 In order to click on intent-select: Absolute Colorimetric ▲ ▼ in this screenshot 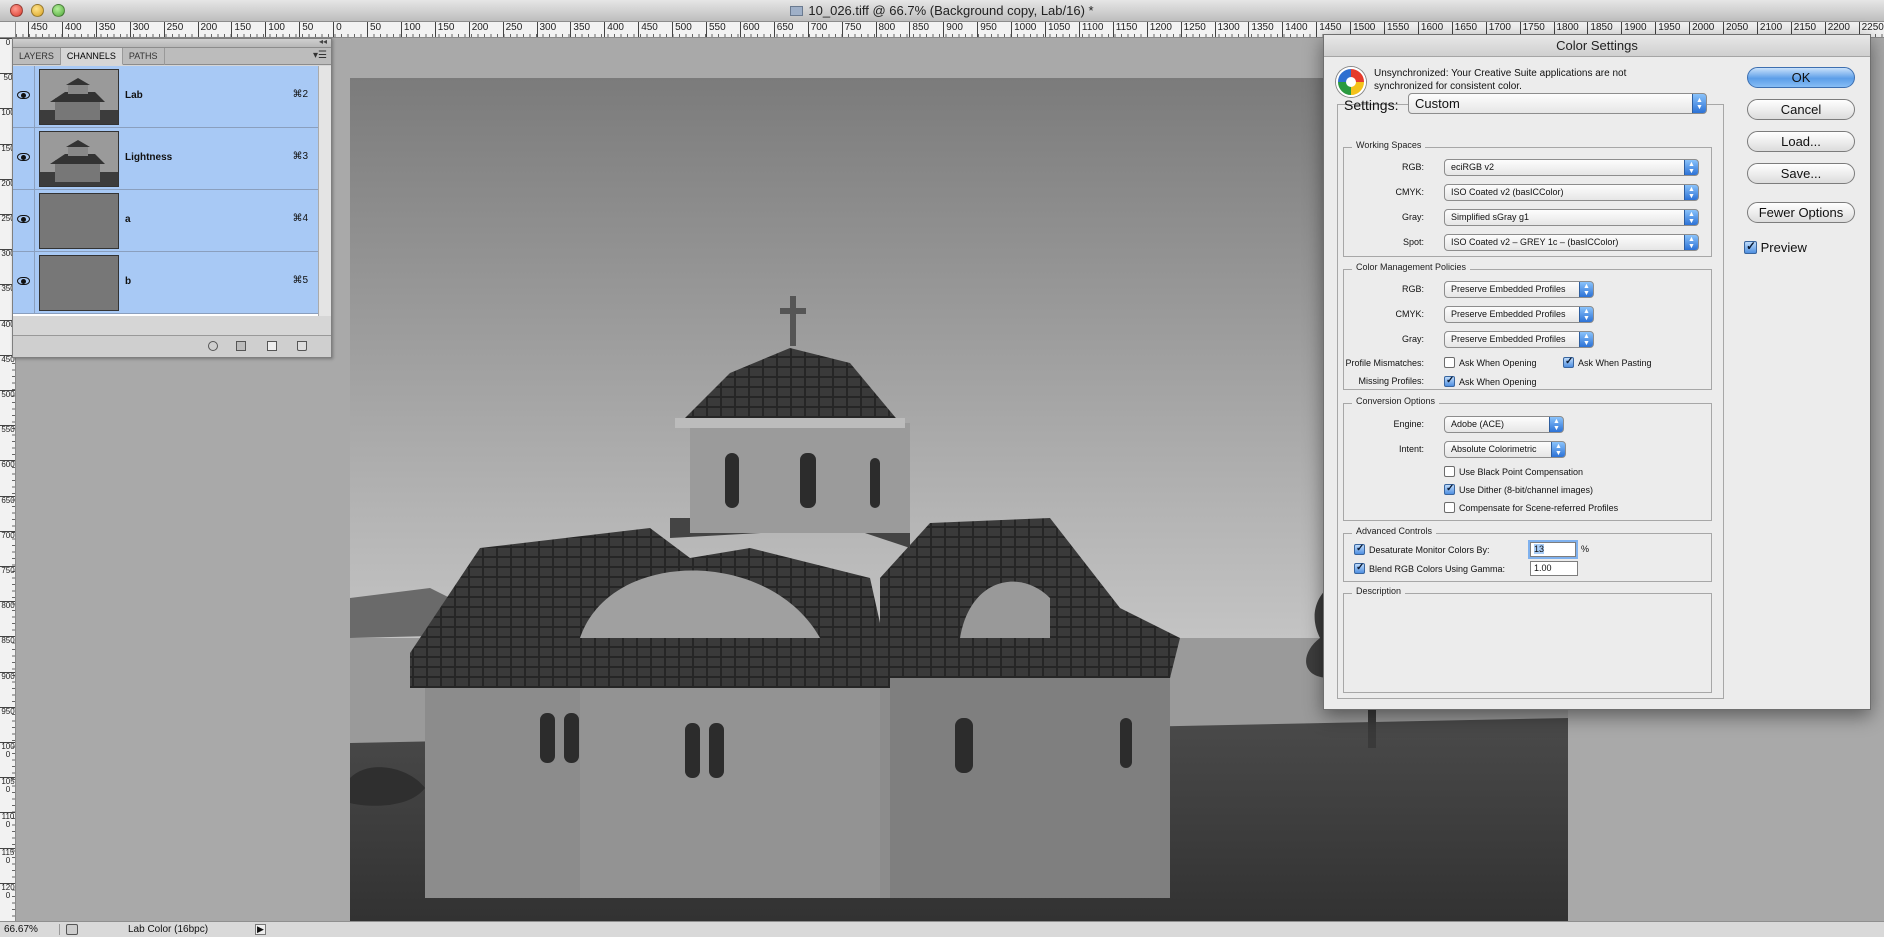, I will do `click(1505, 449)`.